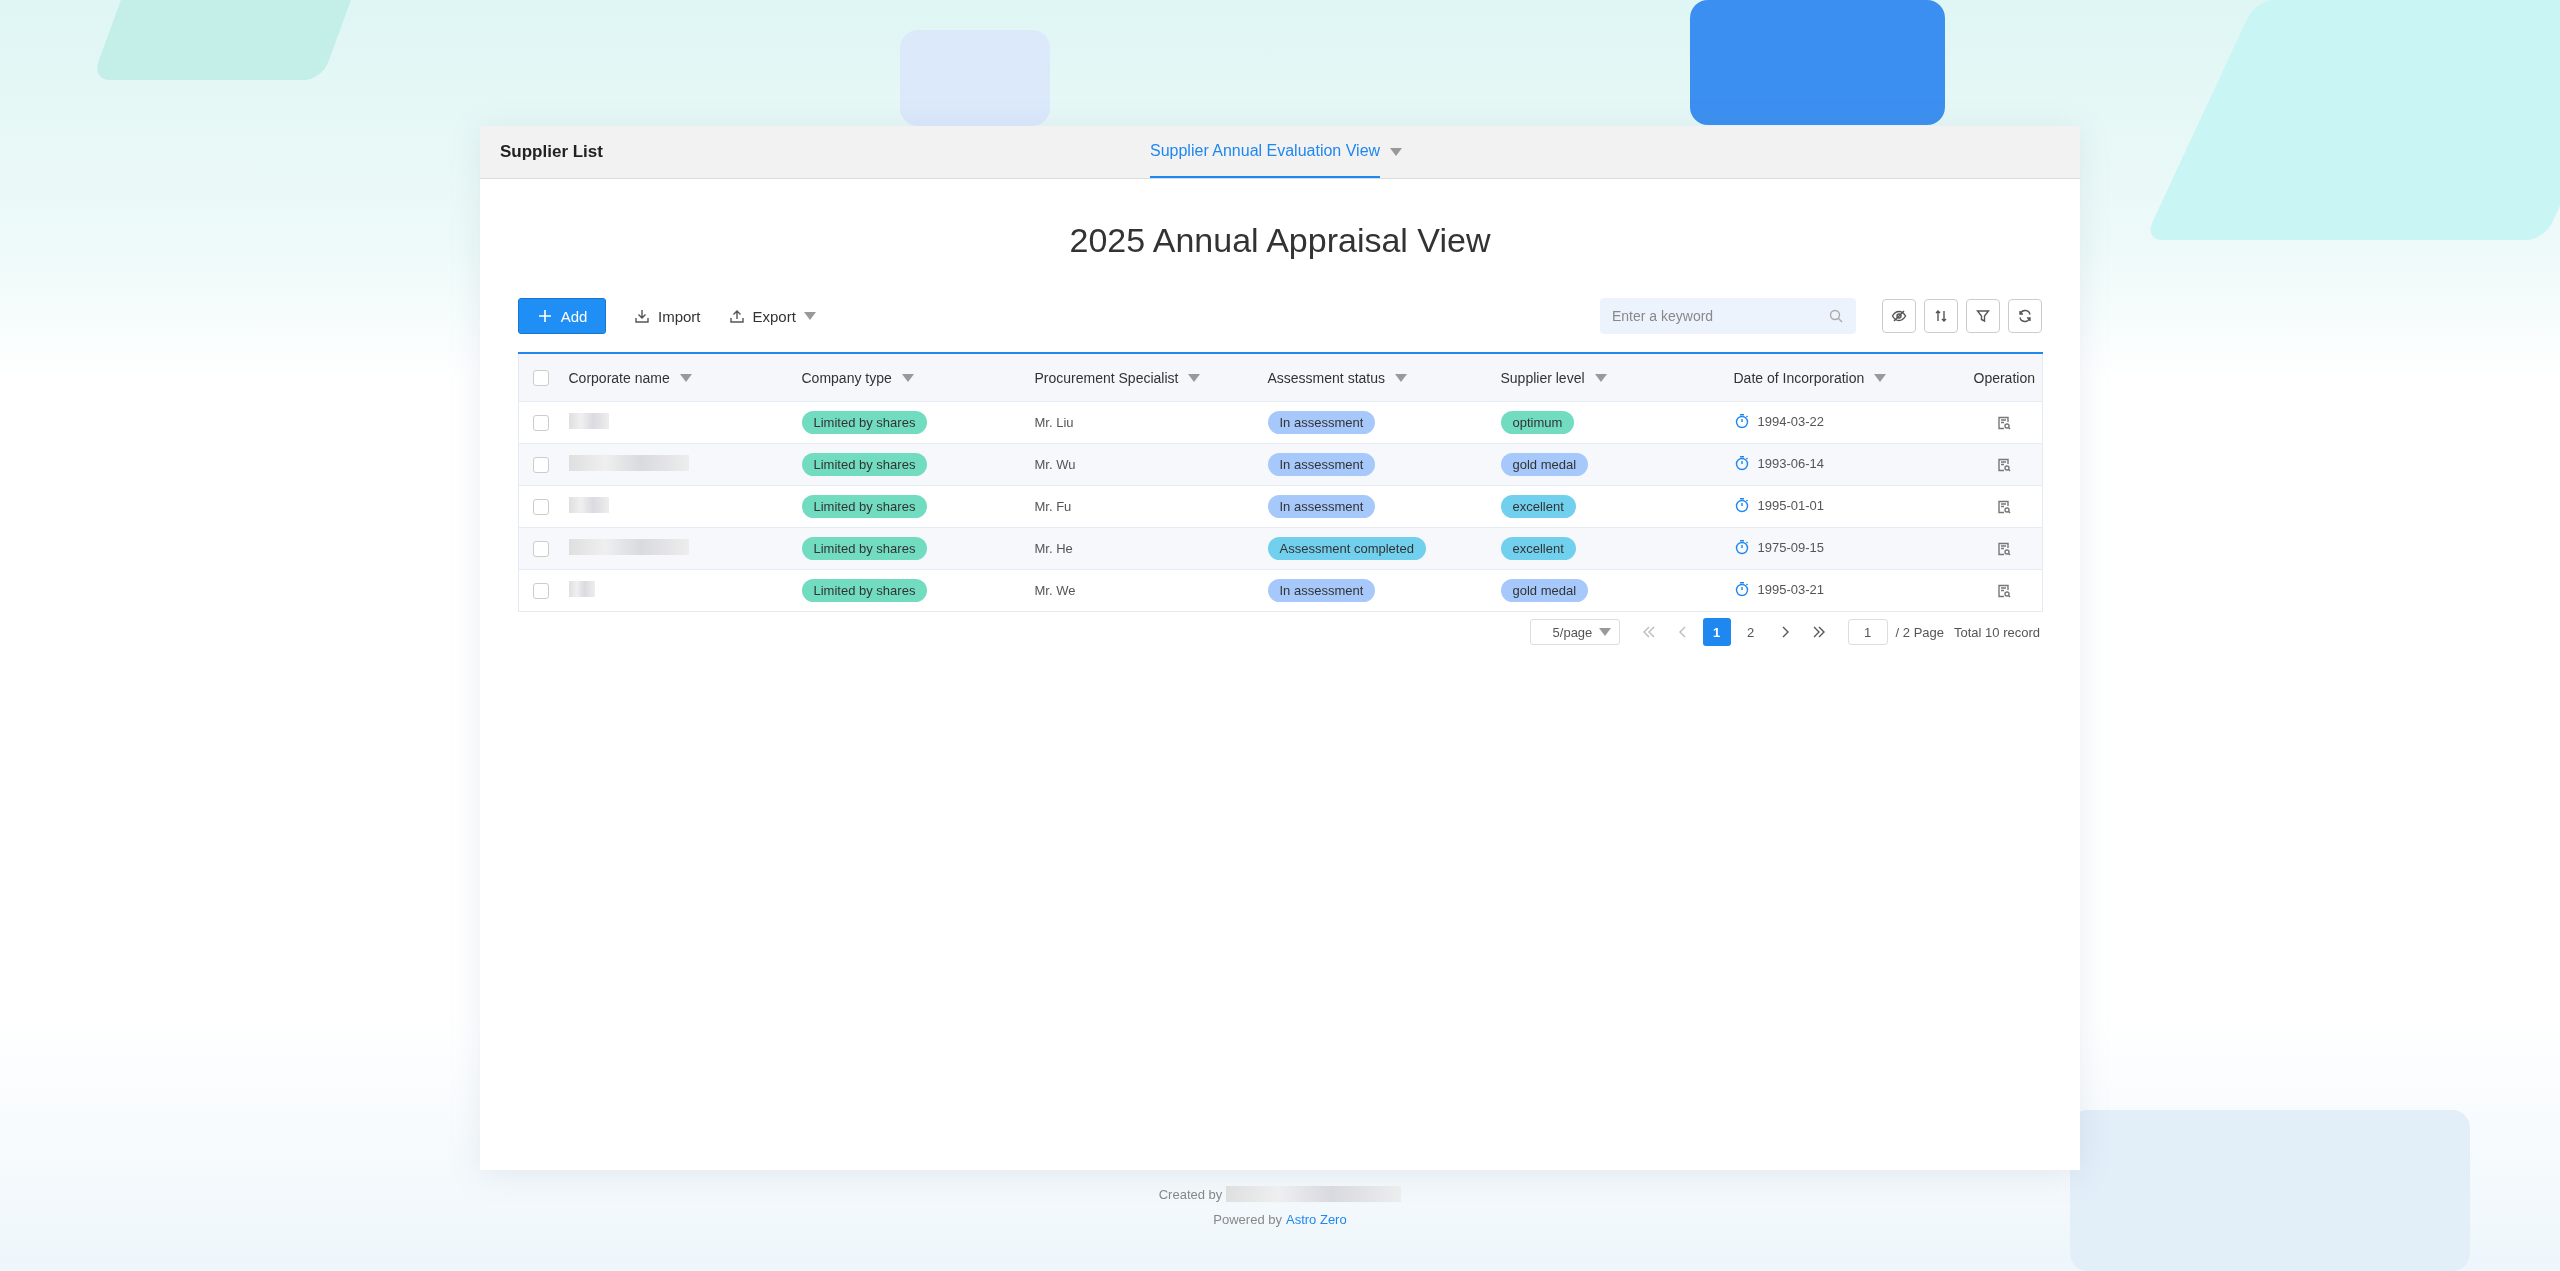 The height and width of the screenshot is (1271, 2560). Describe the element at coordinates (544, 316) in the screenshot. I see `plus-icon` at that location.